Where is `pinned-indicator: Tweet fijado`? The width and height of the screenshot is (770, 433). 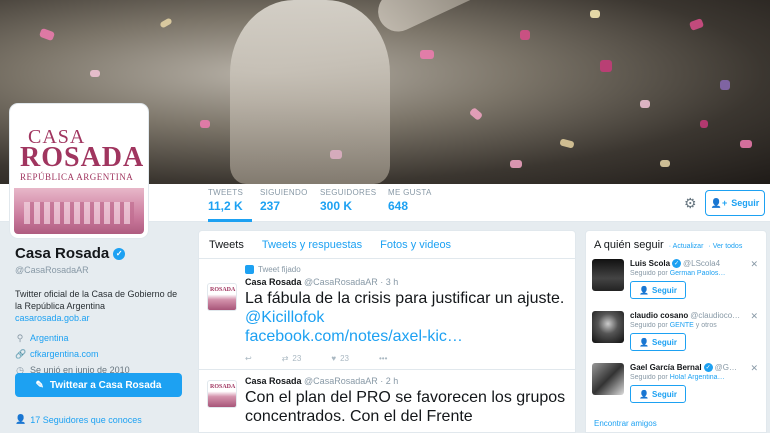 pinned-indicator: Tweet fijado is located at coordinates (406, 269).